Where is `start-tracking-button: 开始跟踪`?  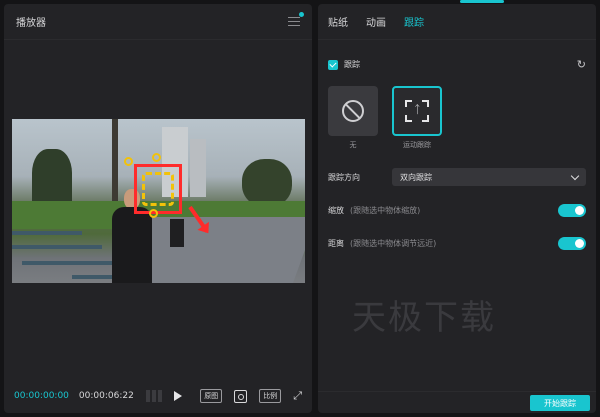 start-tracking-button: 开始跟踪 is located at coordinates (560, 403).